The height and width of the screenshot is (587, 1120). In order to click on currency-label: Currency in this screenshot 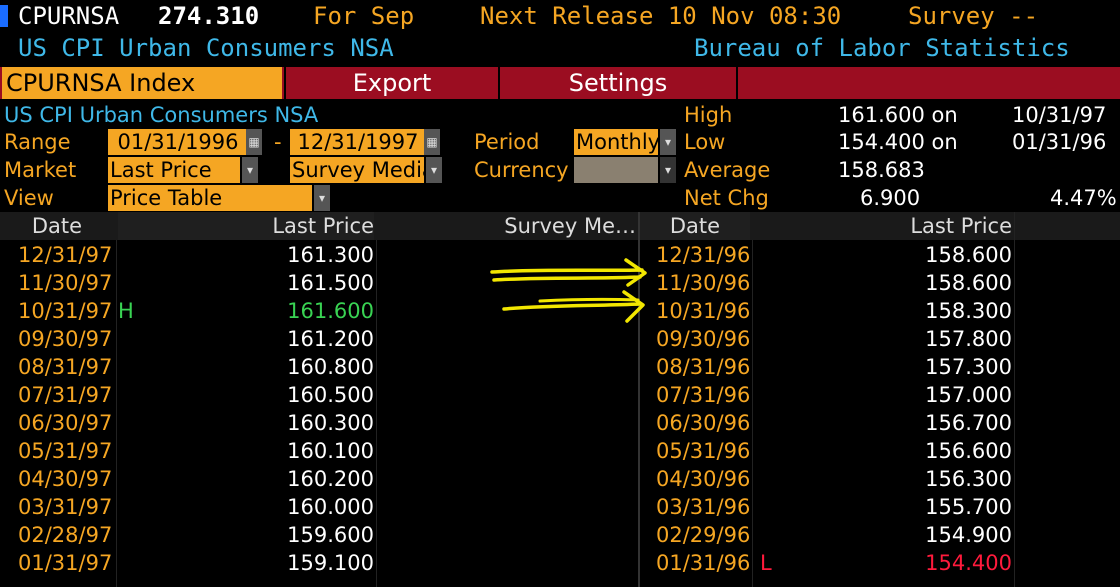, I will do `click(521, 170)`.